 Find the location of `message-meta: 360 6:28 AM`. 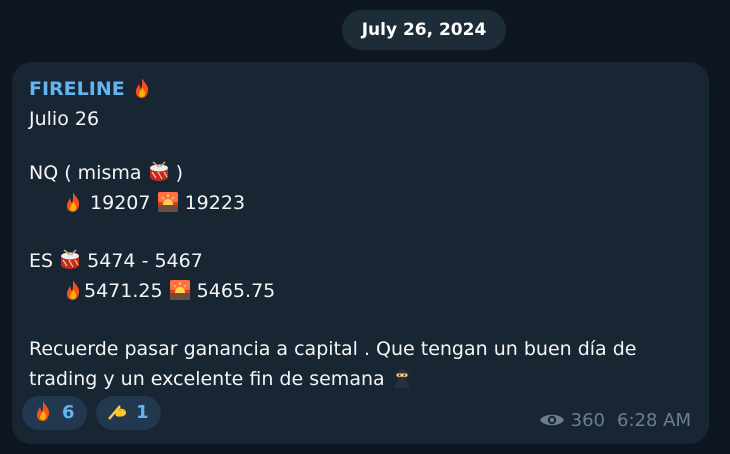

message-meta: 360 6:28 AM is located at coordinates (615, 421).